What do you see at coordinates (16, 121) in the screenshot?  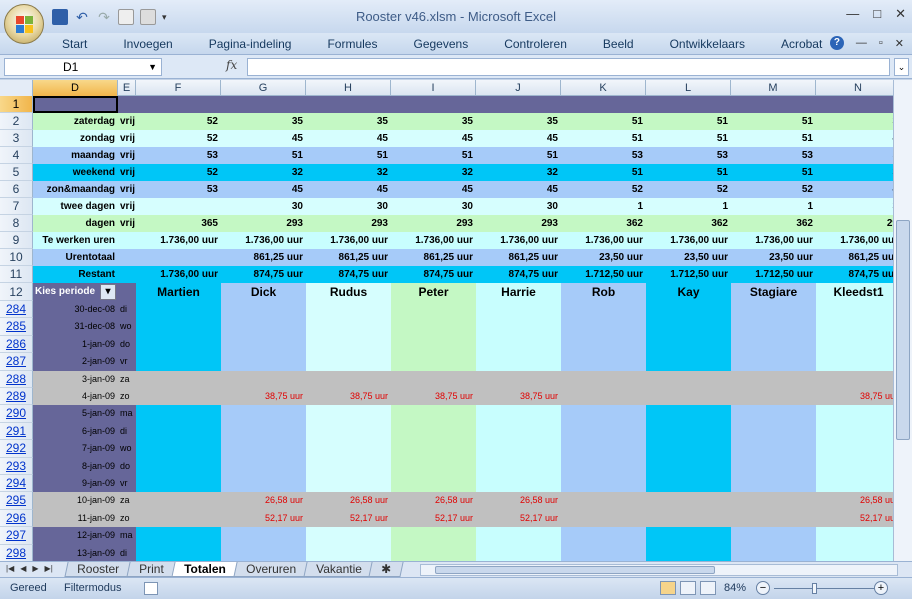 I see `row-header: 2` at bounding box center [16, 121].